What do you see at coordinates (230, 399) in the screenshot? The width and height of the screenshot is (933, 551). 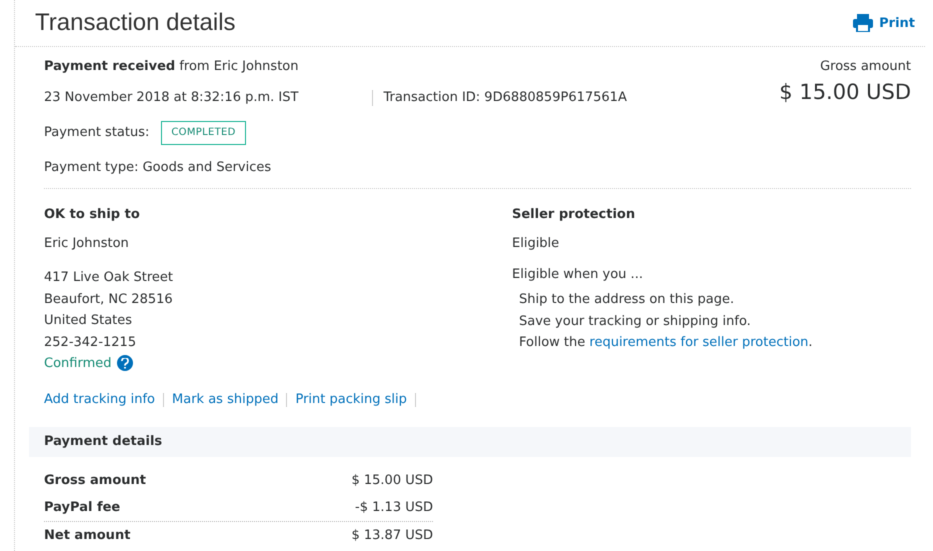 I see `action-link: Mark as shipped` at bounding box center [230, 399].